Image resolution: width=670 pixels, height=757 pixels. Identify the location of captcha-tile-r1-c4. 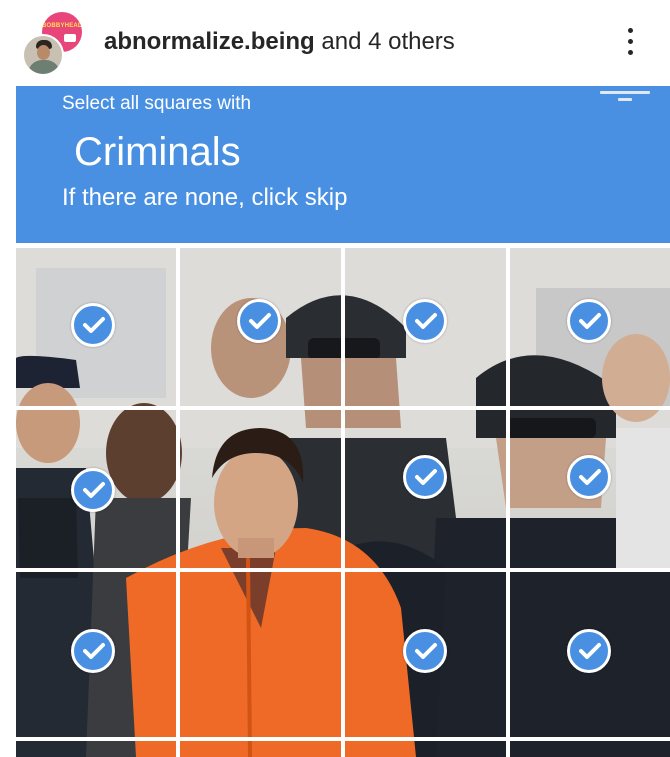
(590, 327).